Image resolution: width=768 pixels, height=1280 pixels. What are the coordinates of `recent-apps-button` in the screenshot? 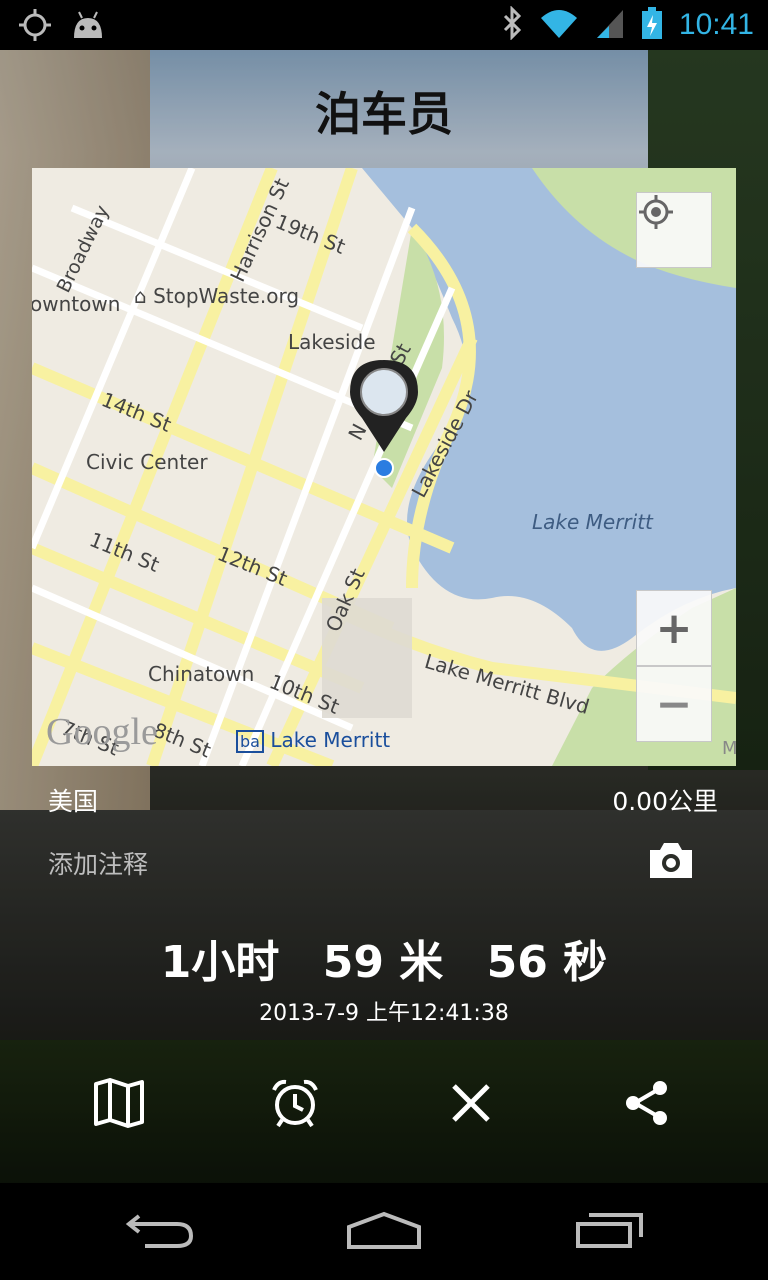 It's located at (610, 1232).